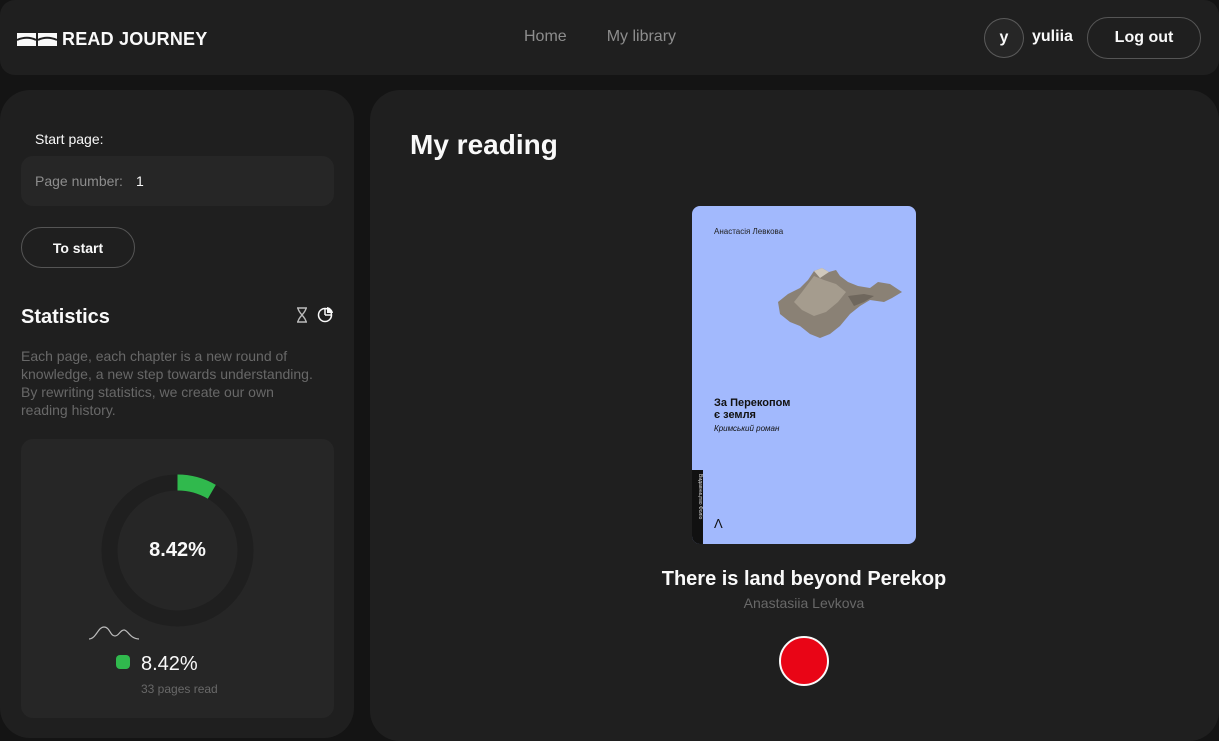 Image resolution: width=1219 pixels, height=741 pixels. What do you see at coordinates (302, 315) in the screenshot?
I see `hourglass-icon` at bounding box center [302, 315].